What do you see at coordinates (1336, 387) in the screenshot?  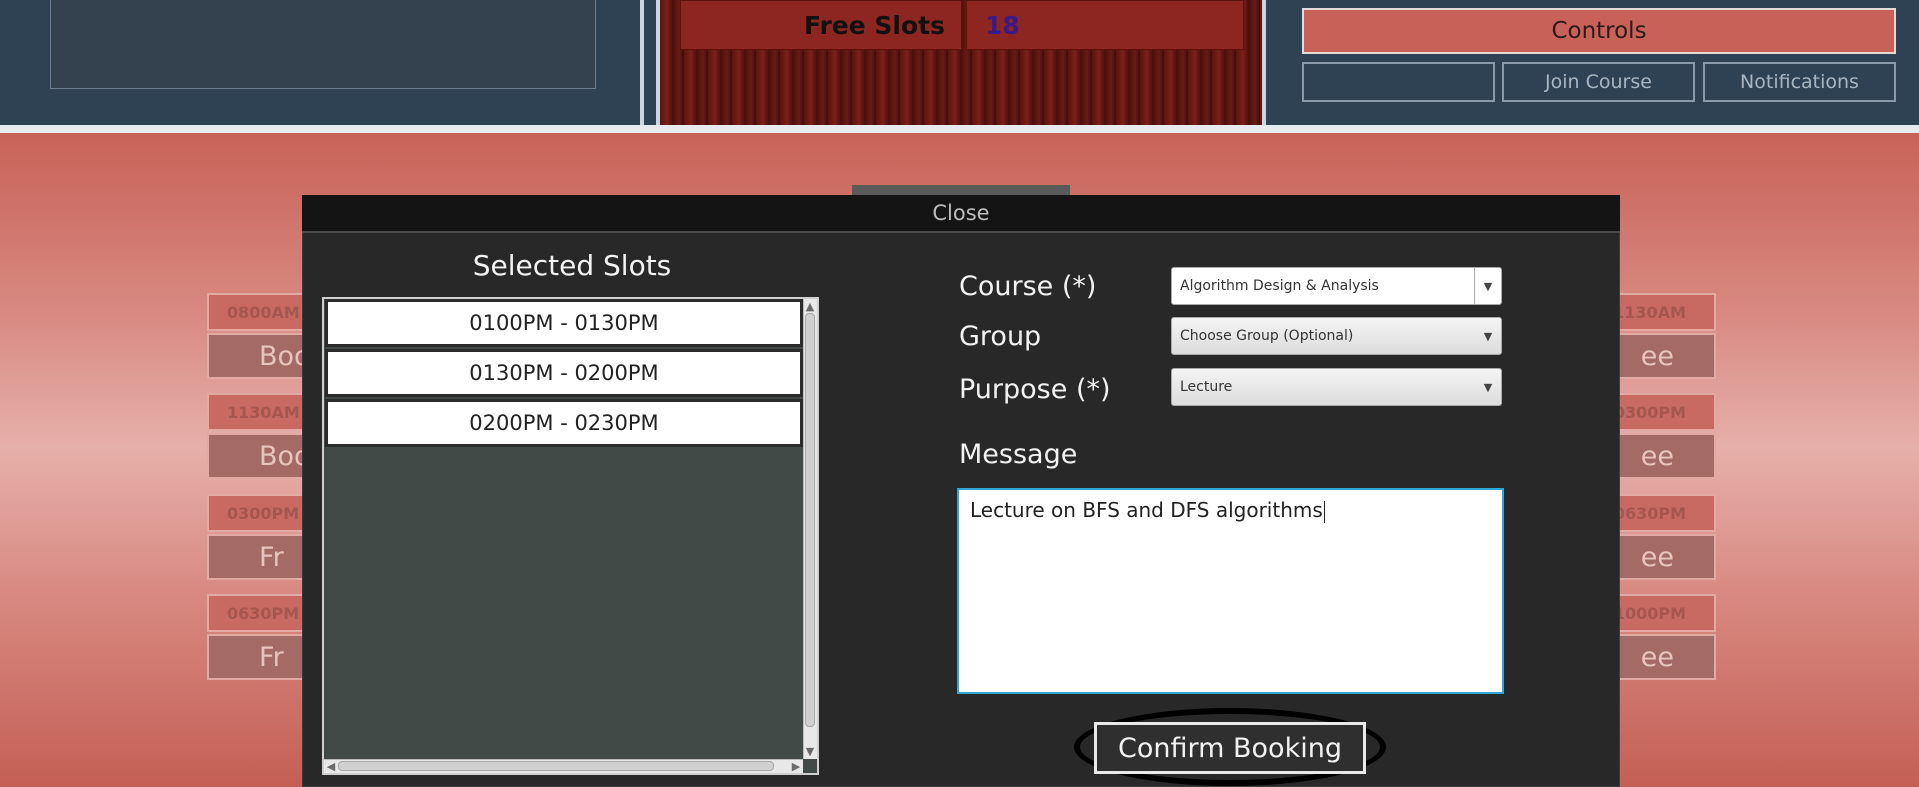 I see `purpose-select: Lecture` at bounding box center [1336, 387].